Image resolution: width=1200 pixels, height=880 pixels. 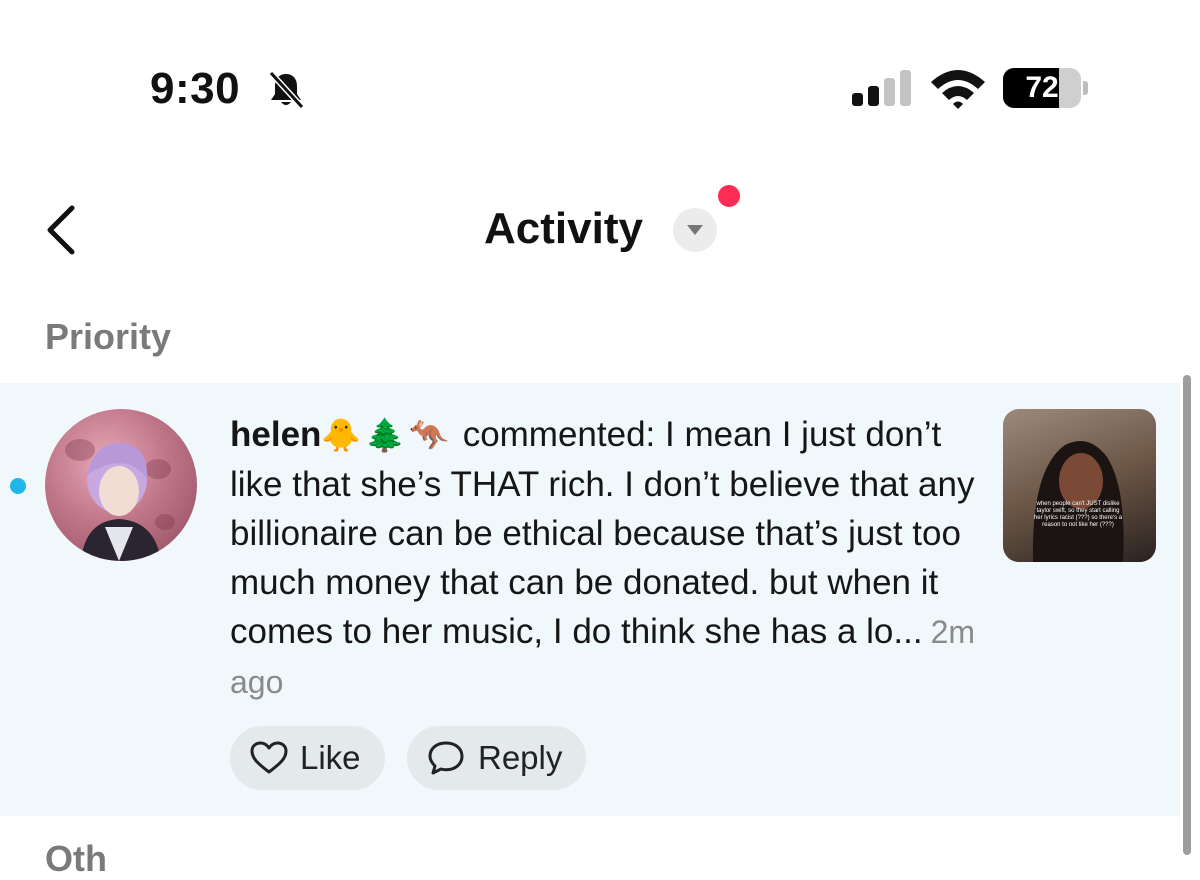 What do you see at coordinates (275, 434) in the screenshot?
I see `username-link: helen` at bounding box center [275, 434].